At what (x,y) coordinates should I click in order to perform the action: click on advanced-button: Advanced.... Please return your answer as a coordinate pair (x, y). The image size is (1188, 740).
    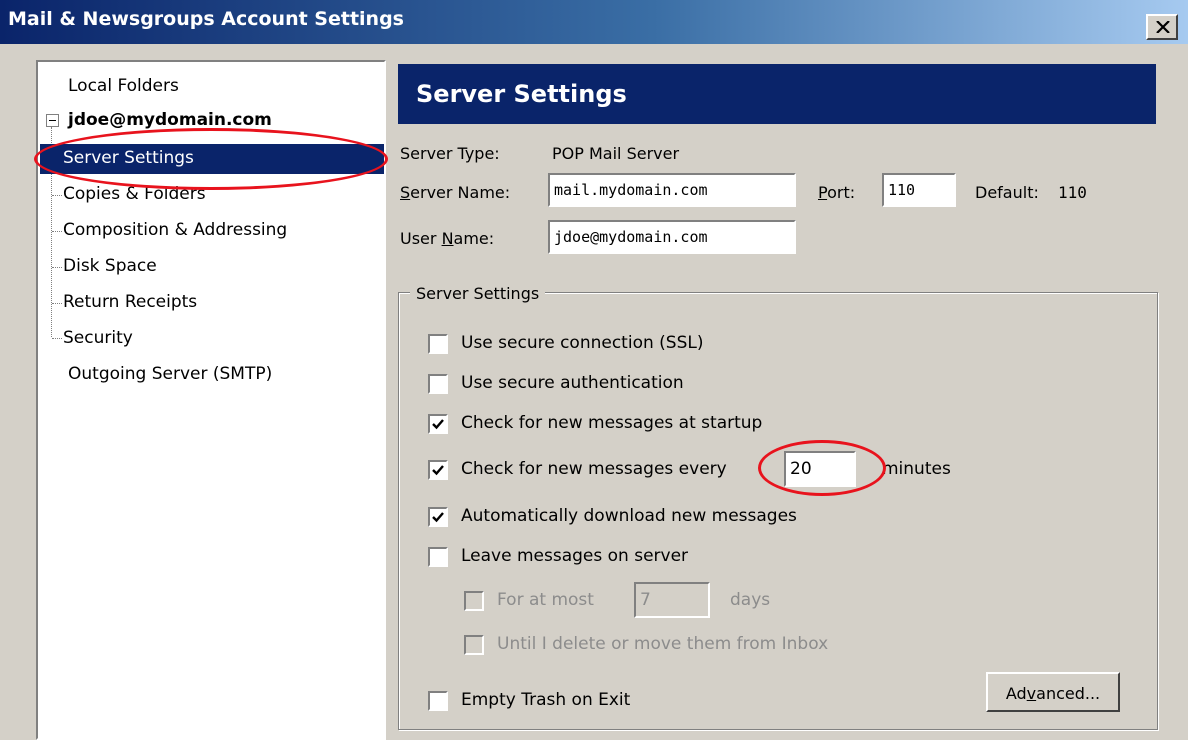
    Looking at the image, I should click on (1053, 692).